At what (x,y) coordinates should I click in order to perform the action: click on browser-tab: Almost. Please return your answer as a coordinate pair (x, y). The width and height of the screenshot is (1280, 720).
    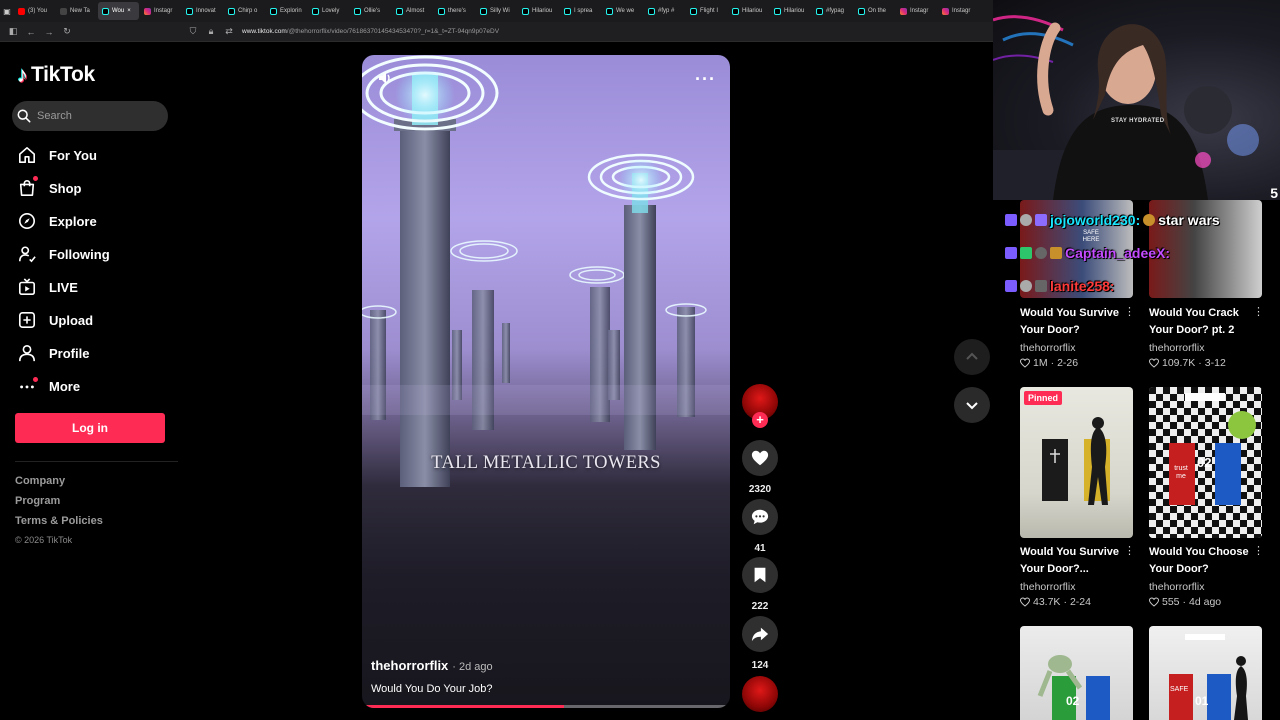
    Looking at the image, I should click on (412, 11).